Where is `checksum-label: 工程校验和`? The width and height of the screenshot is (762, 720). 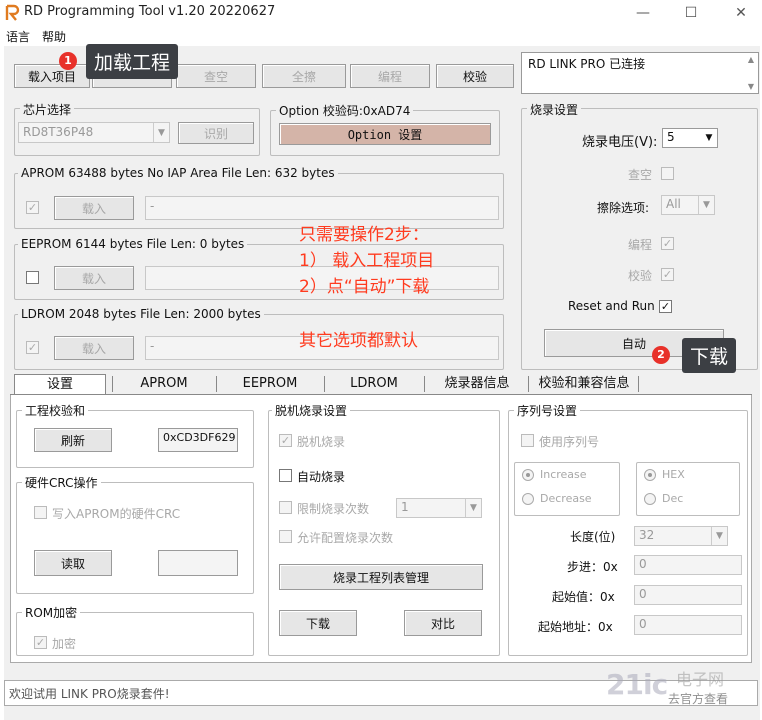 checksum-label: 工程校验和 is located at coordinates (55, 410).